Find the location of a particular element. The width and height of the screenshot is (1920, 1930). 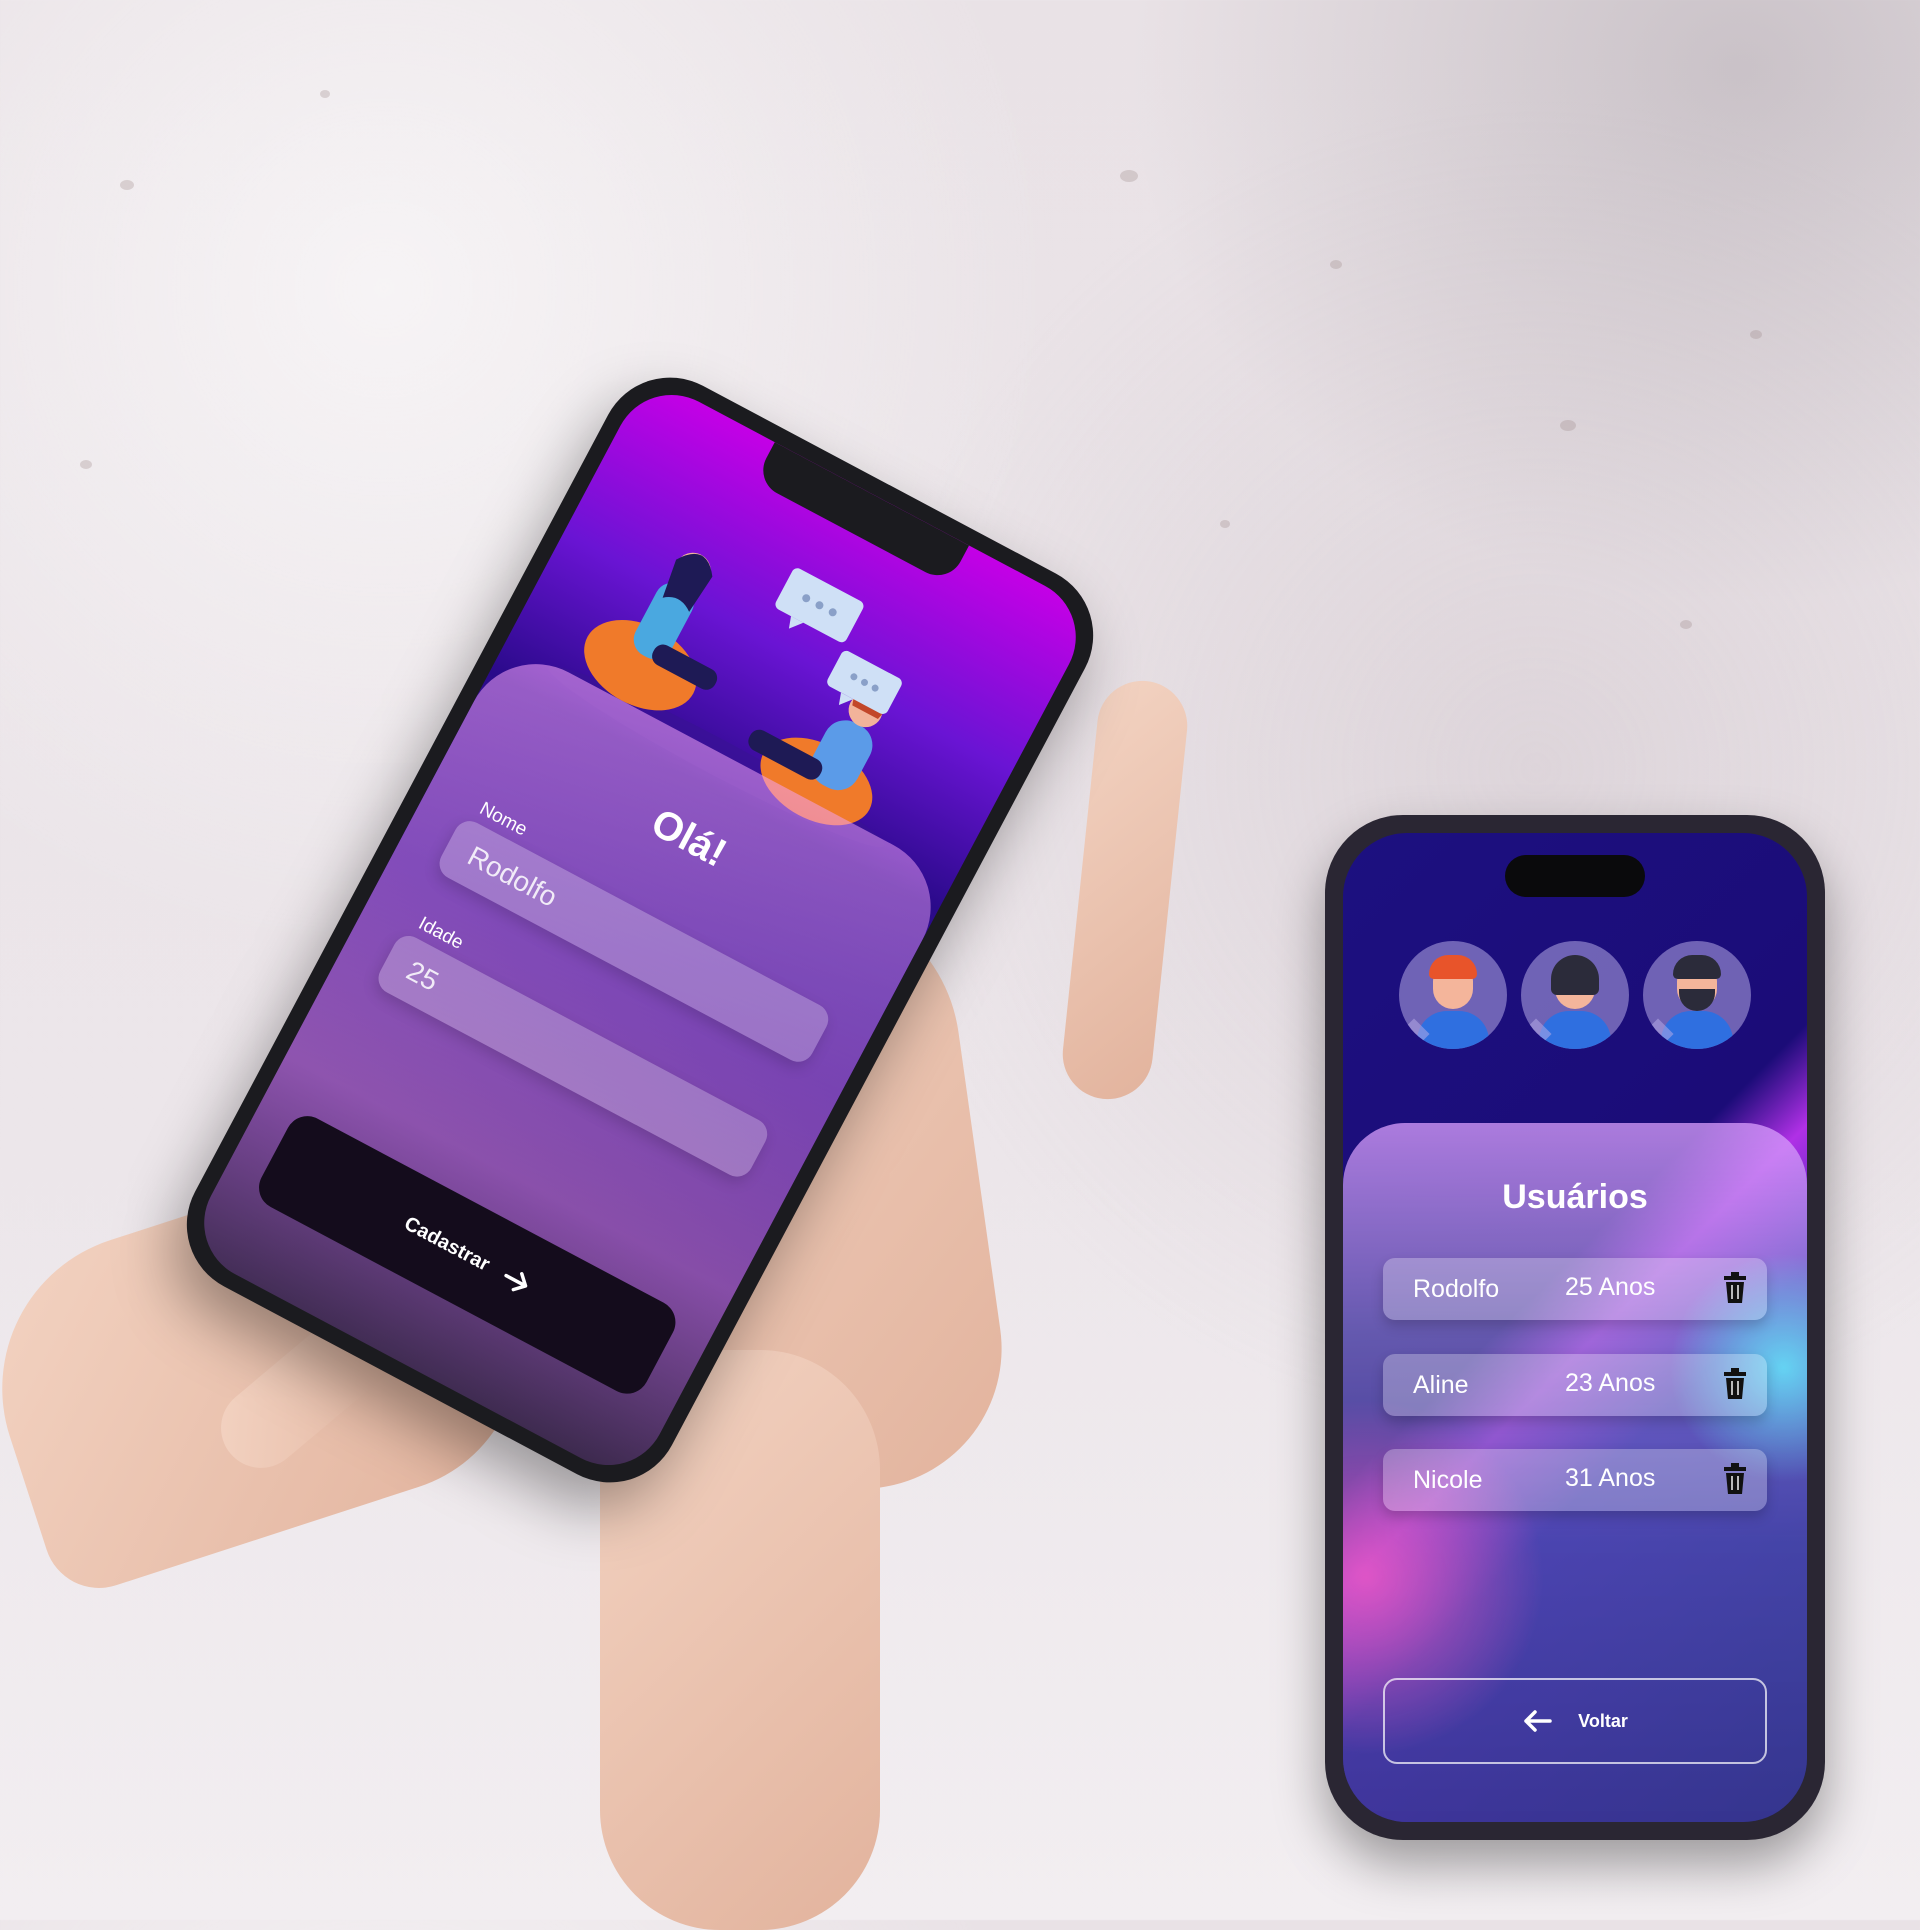

user-row: Nicole 31 Anos is located at coordinates (1575, 1480).